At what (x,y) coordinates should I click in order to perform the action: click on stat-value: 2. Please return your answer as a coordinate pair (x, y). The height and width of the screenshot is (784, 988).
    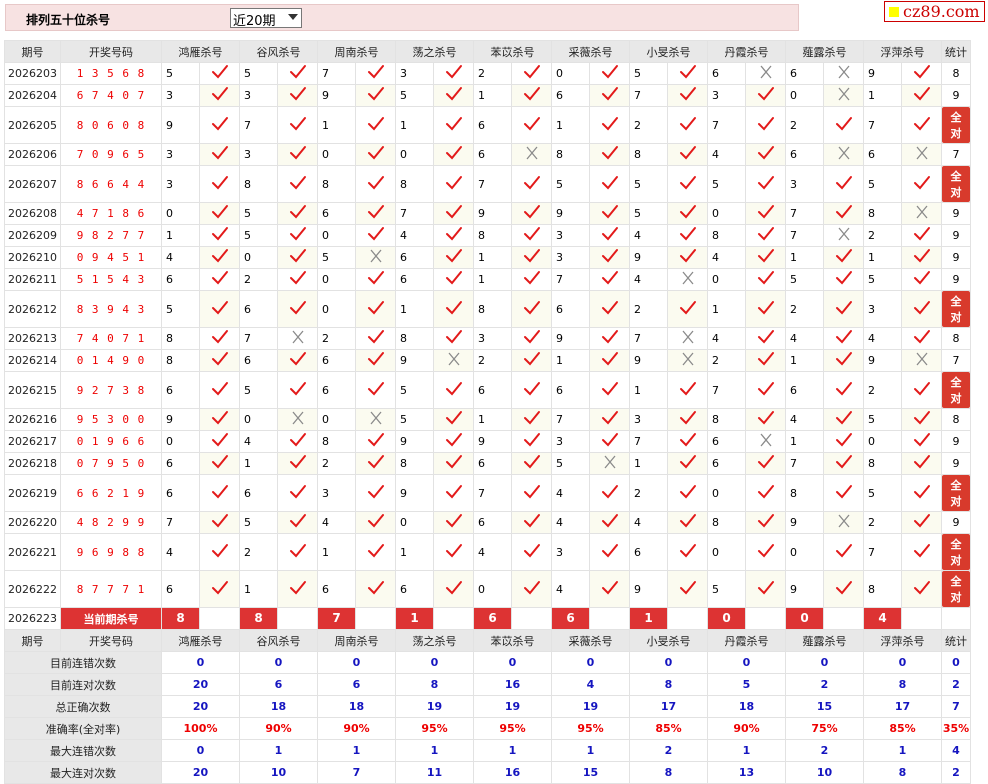
    Looking at the image, I should click on (956, 772).